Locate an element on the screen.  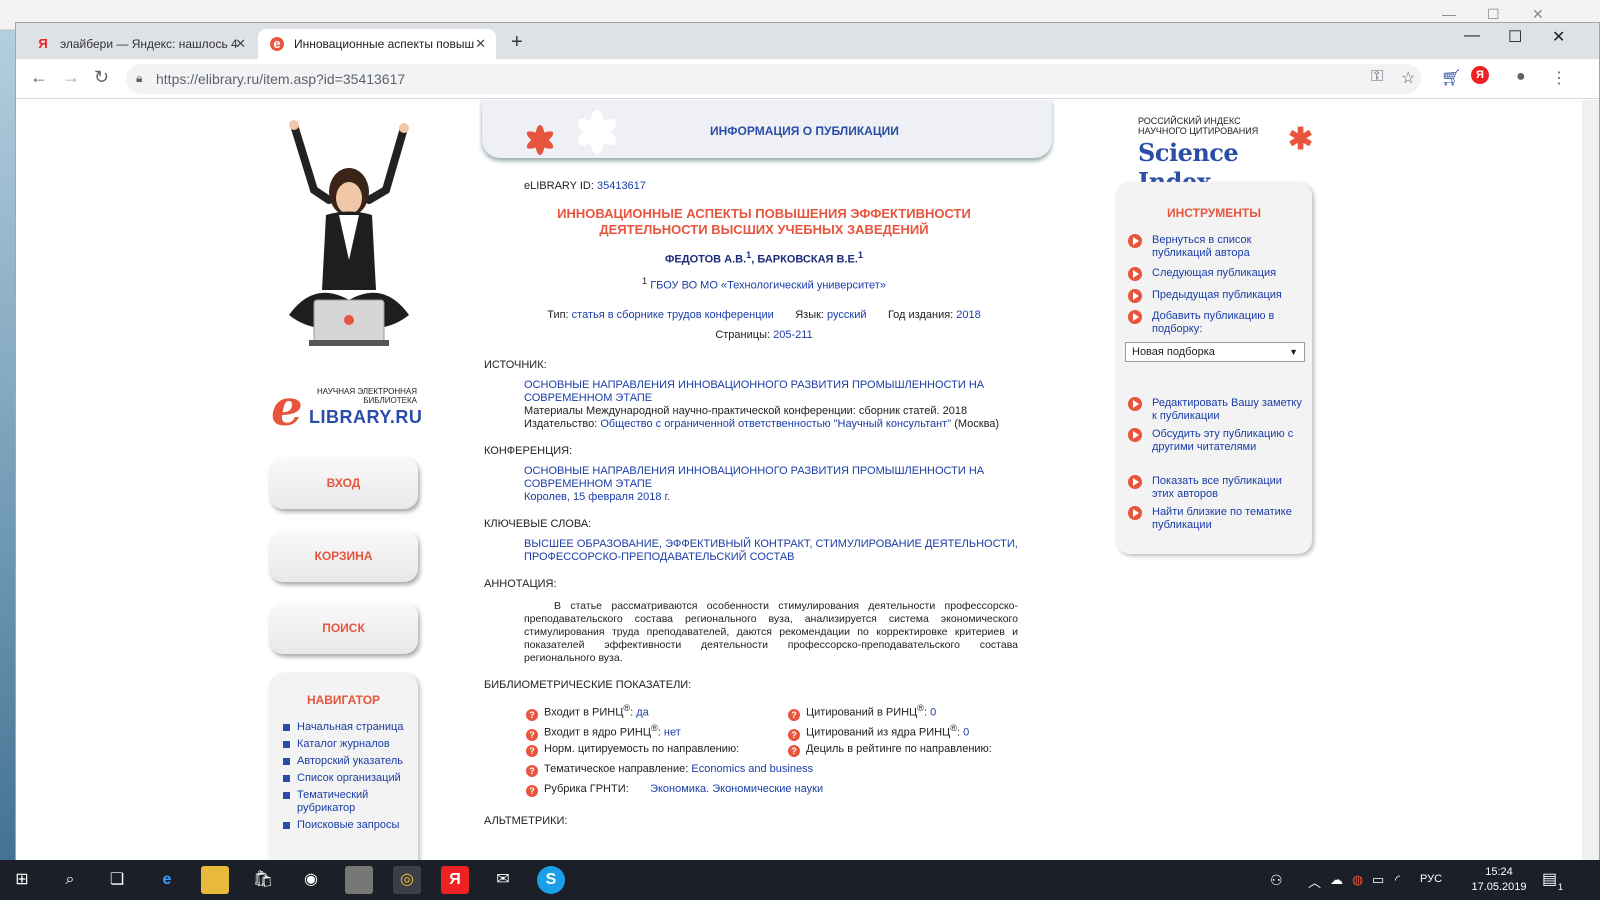
tool-label: Следующая публикация is located at coordinates (1214, 273).